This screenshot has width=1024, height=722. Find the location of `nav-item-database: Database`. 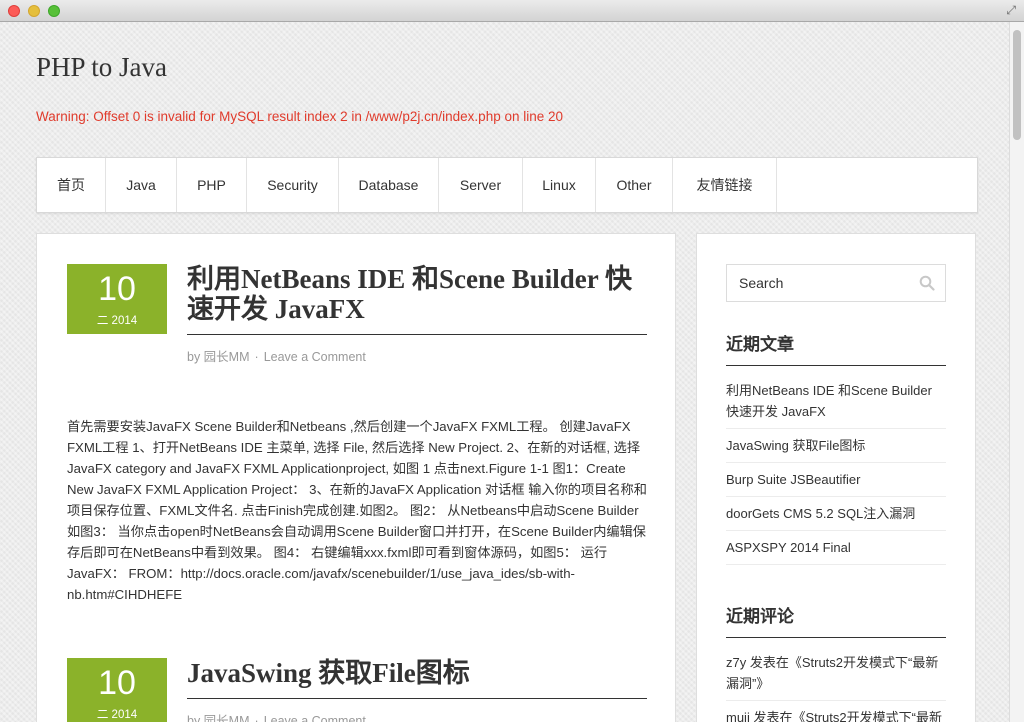

nav-item-database: Database is located at coordinates (389, 185).